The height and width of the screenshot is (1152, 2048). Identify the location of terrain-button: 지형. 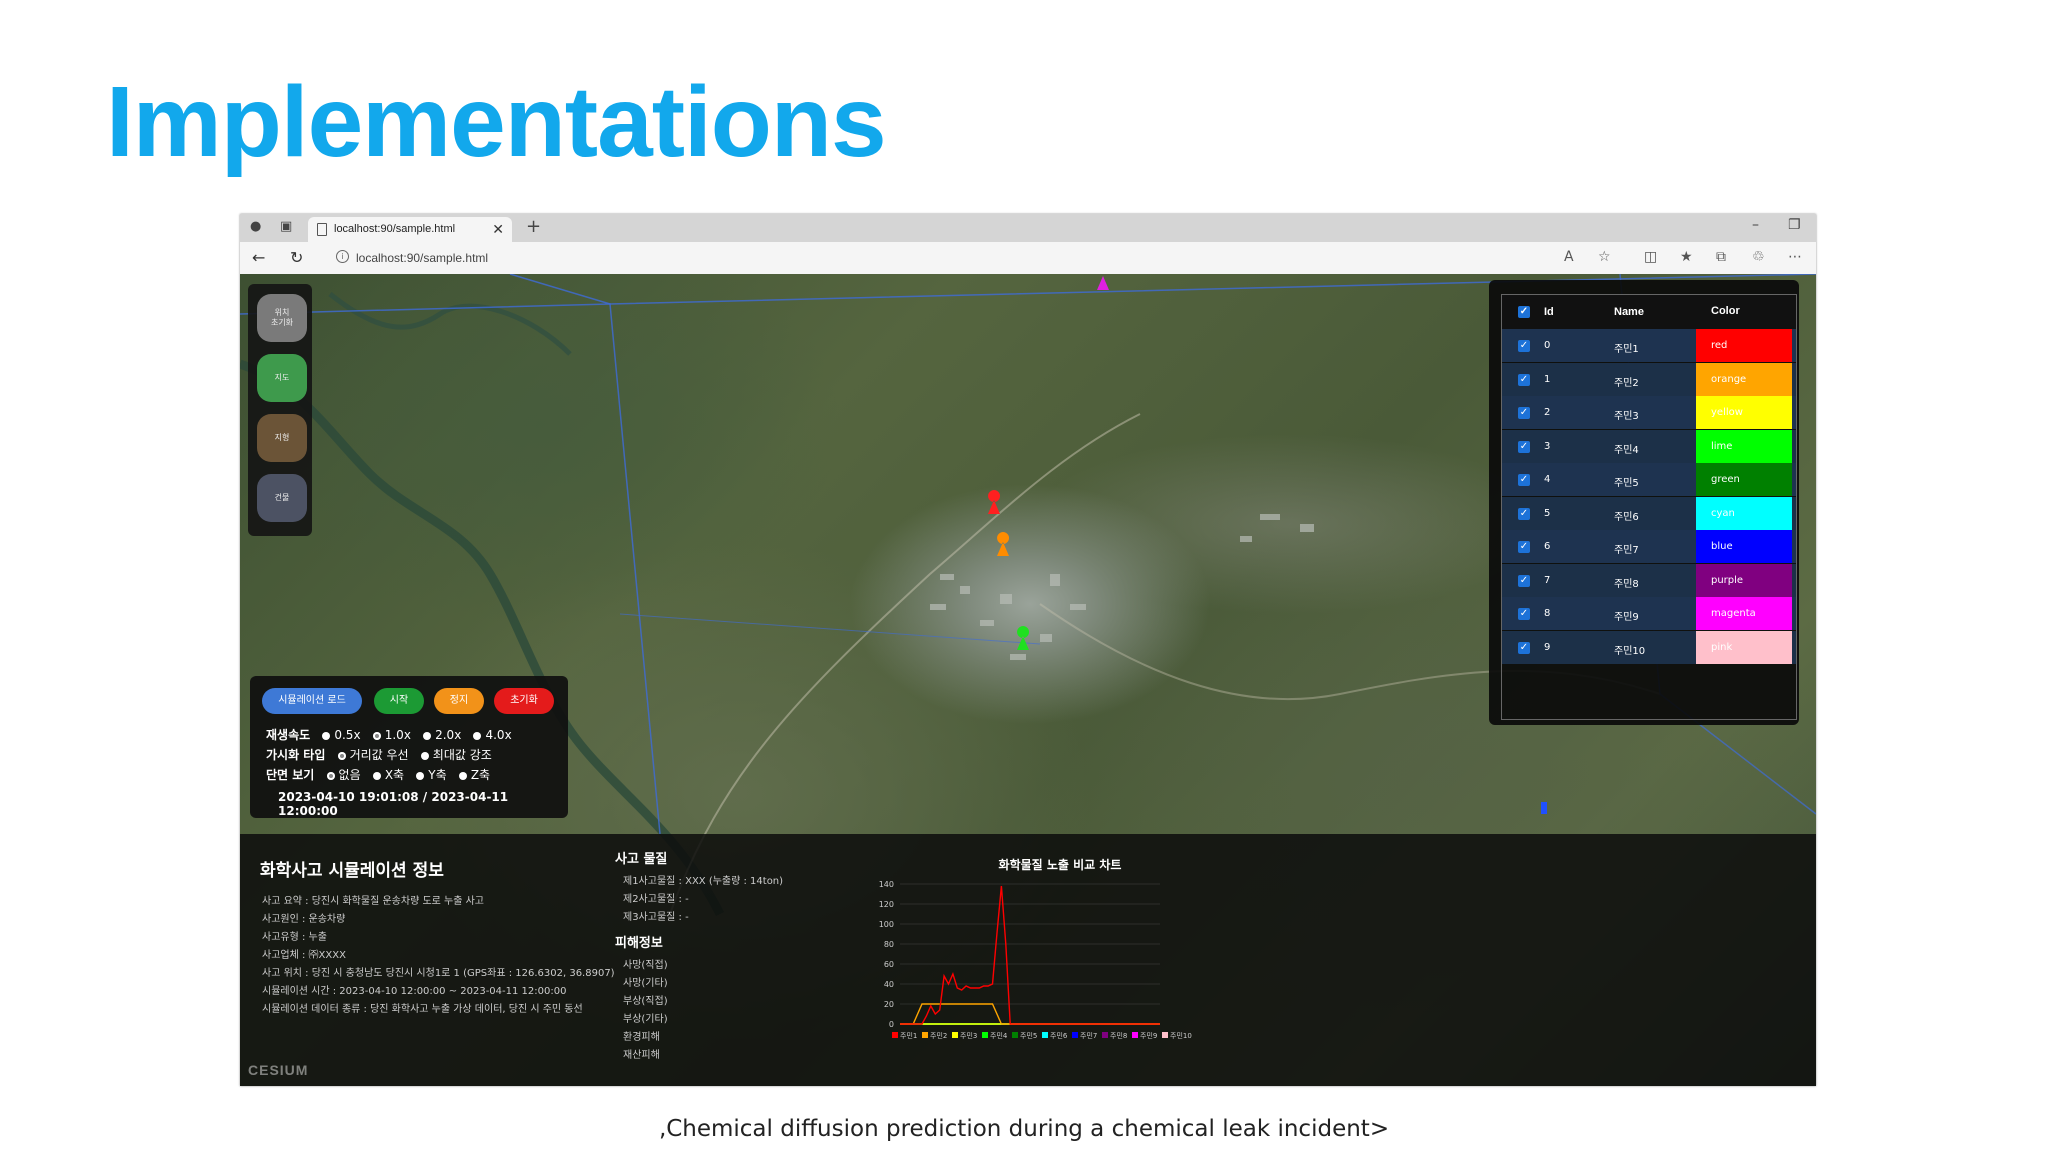
(282, 438).